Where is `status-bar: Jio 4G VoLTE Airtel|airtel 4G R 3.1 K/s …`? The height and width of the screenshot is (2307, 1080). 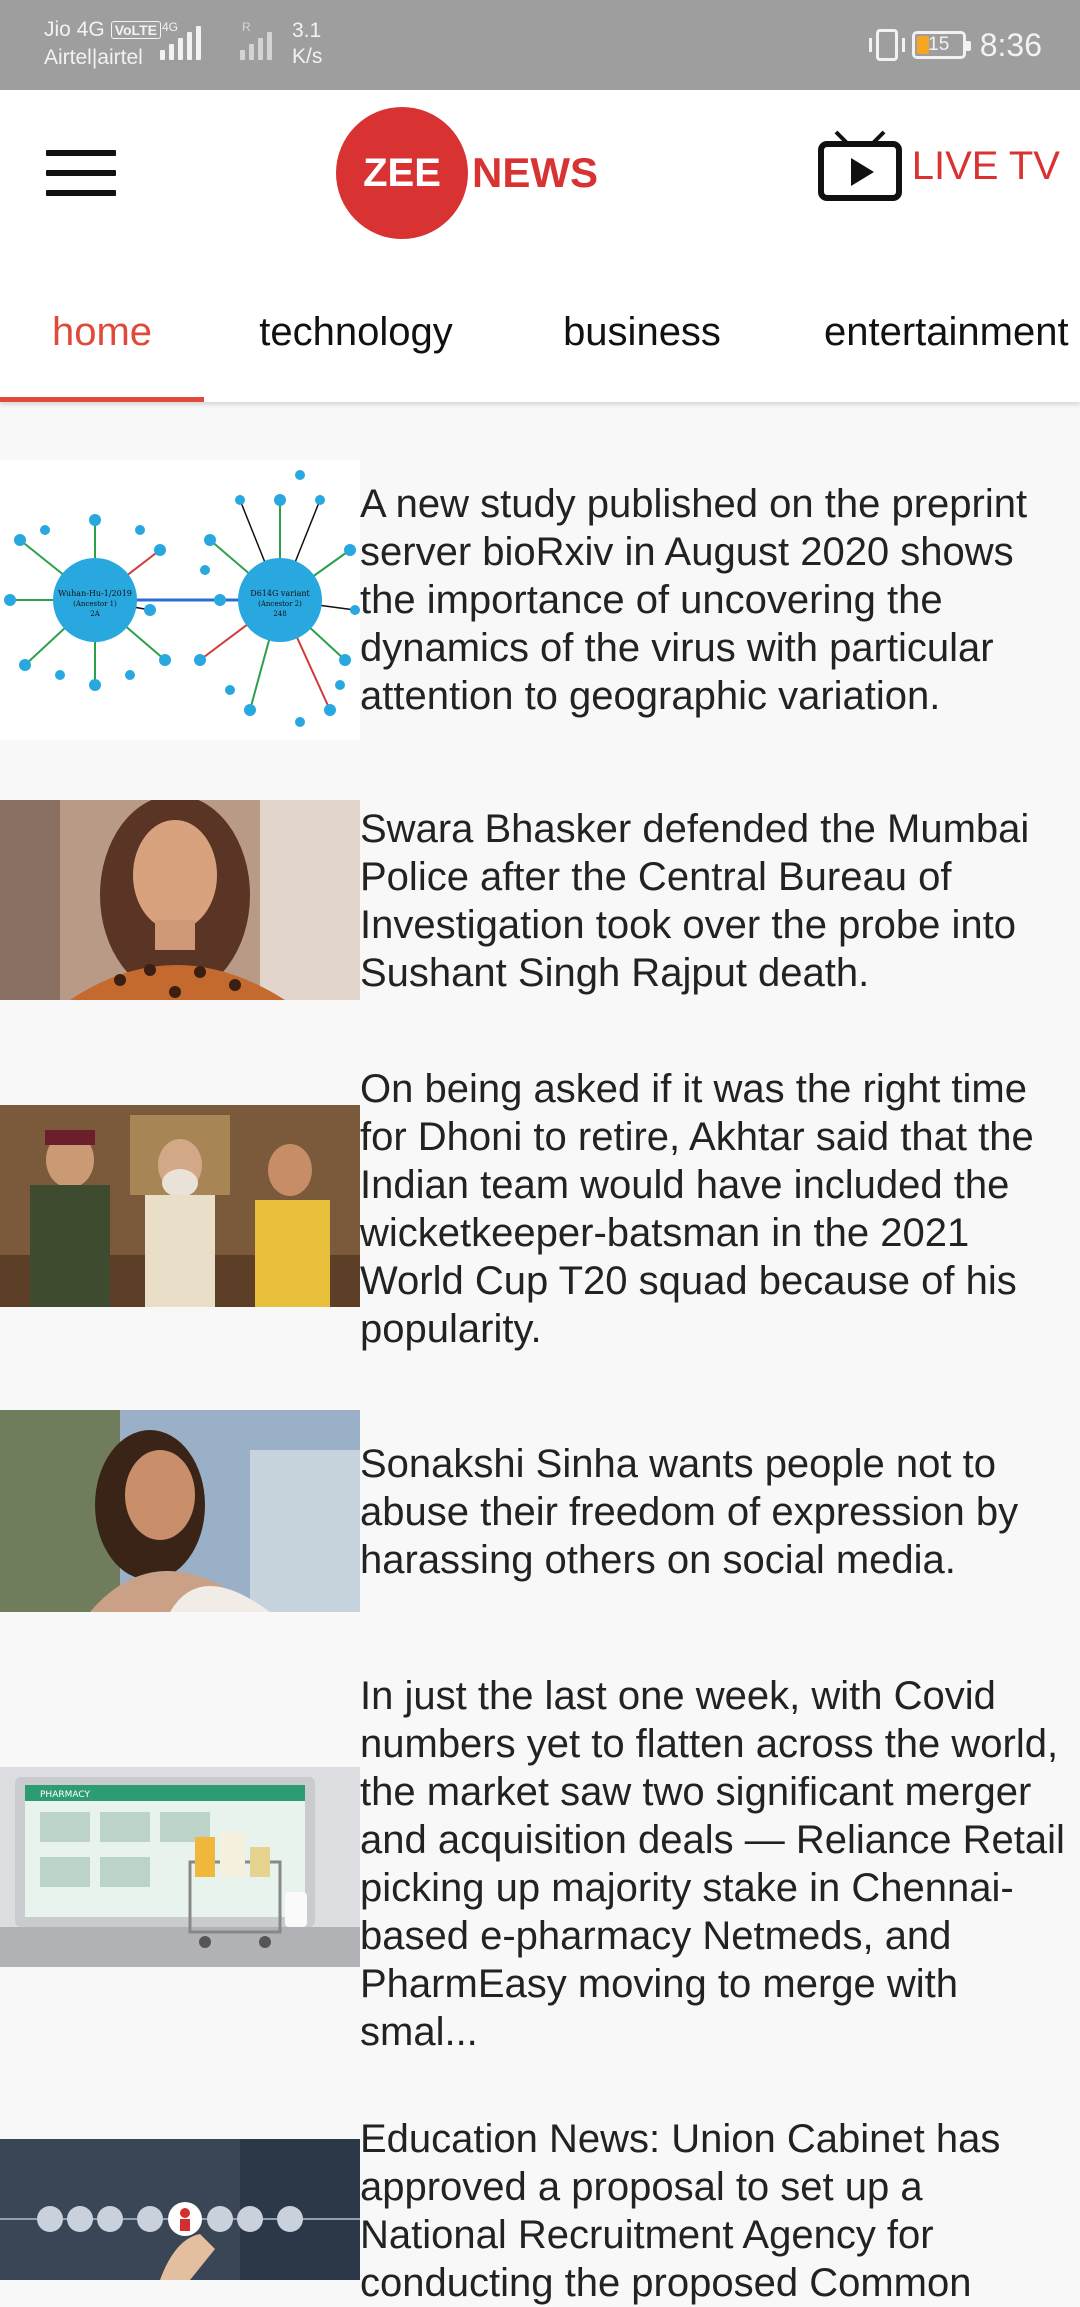
status-bar: Jio 4G VoLTE Airtel|airtel 4G R 3.1 K/s … is located at coordinates (540, 45).